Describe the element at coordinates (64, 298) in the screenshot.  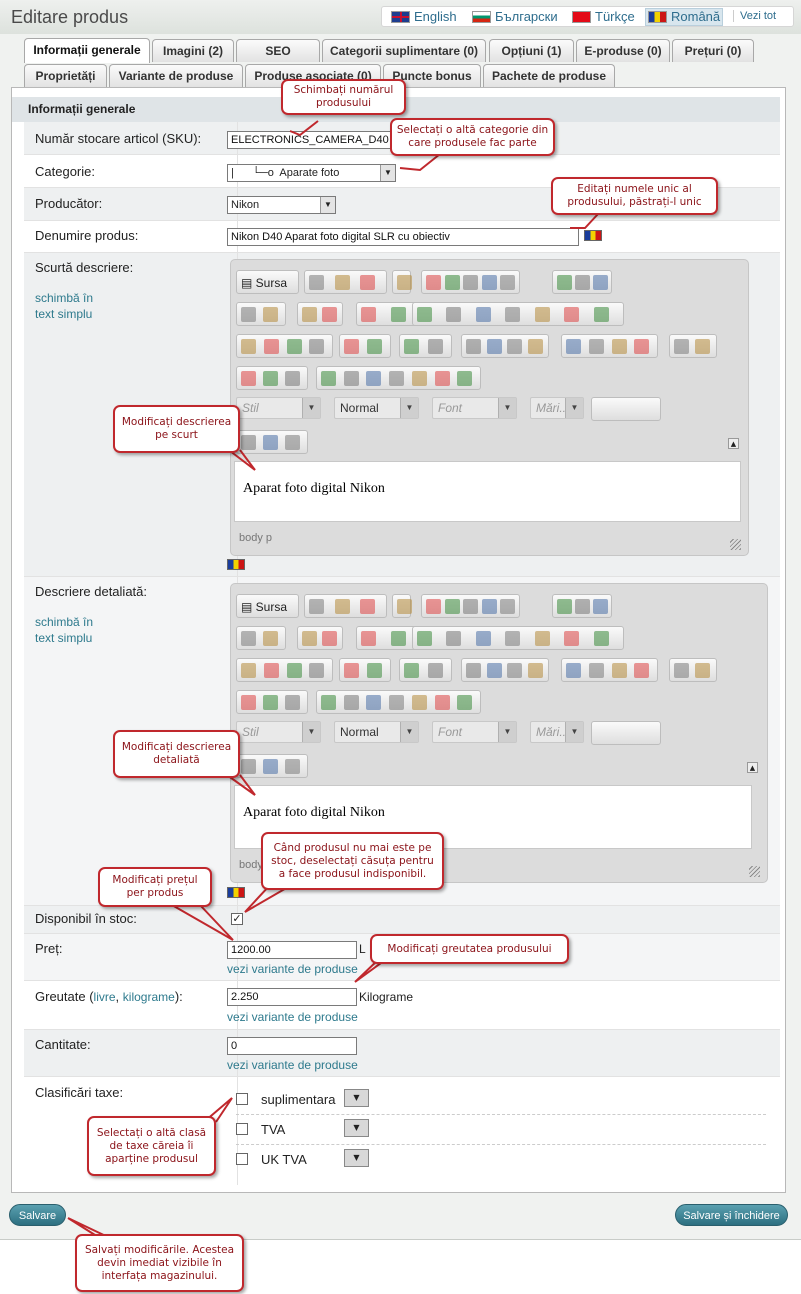
I see `plain-text-toggle-link: schimbă în` at that location.